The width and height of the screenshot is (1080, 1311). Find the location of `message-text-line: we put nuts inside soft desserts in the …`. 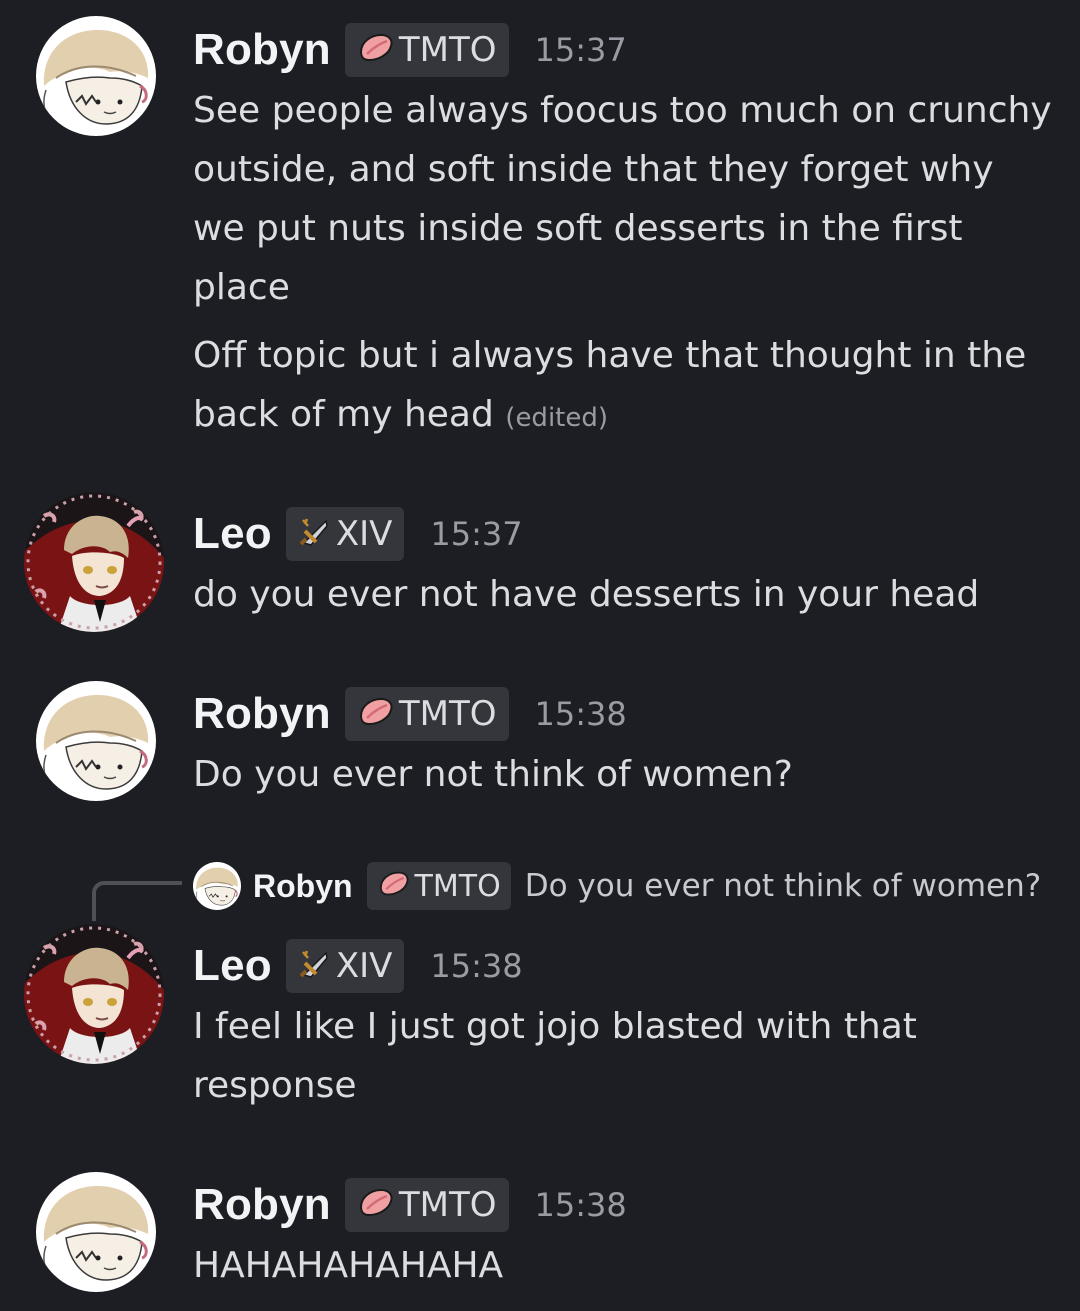

message-text-line: we put nuts inside soft desserts in the … is located at coordinates (578, 228).